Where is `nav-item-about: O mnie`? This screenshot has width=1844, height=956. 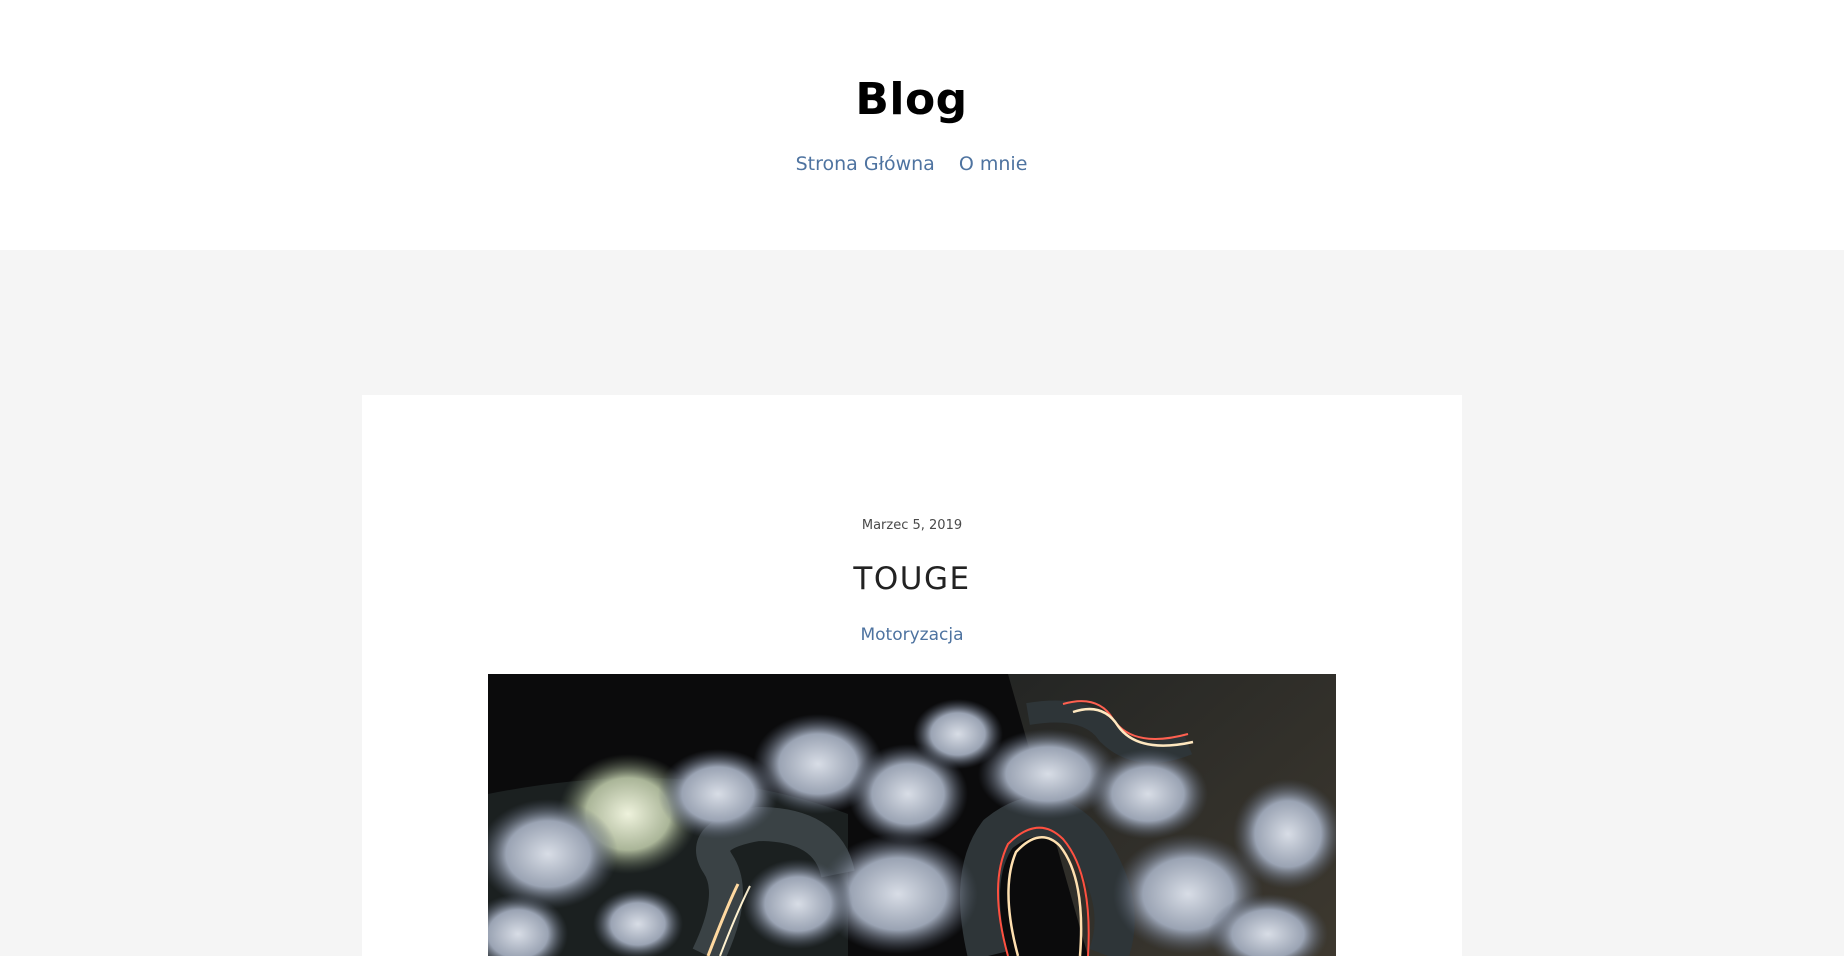
nav-item-about: O mnie is located at coordinates (993, 164).